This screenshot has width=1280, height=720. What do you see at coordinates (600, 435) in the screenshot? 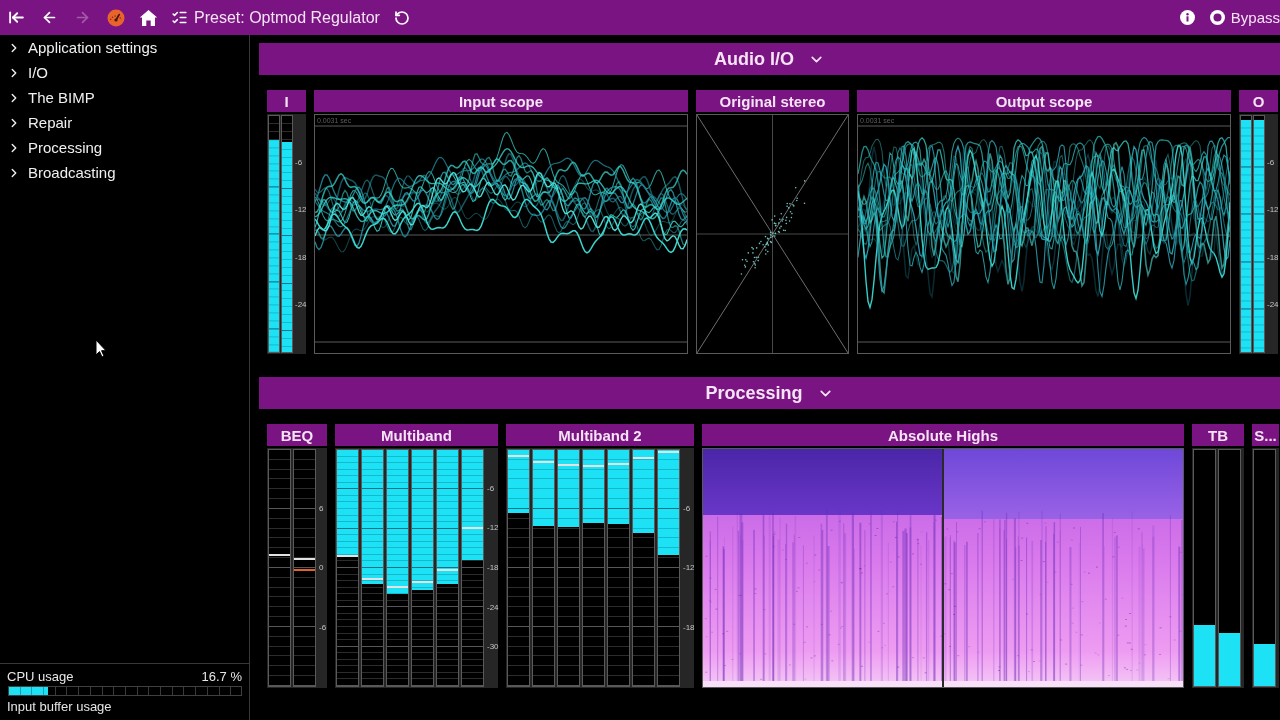
I see `panel-header: Multiband 2` at bounding box center [600, 435].